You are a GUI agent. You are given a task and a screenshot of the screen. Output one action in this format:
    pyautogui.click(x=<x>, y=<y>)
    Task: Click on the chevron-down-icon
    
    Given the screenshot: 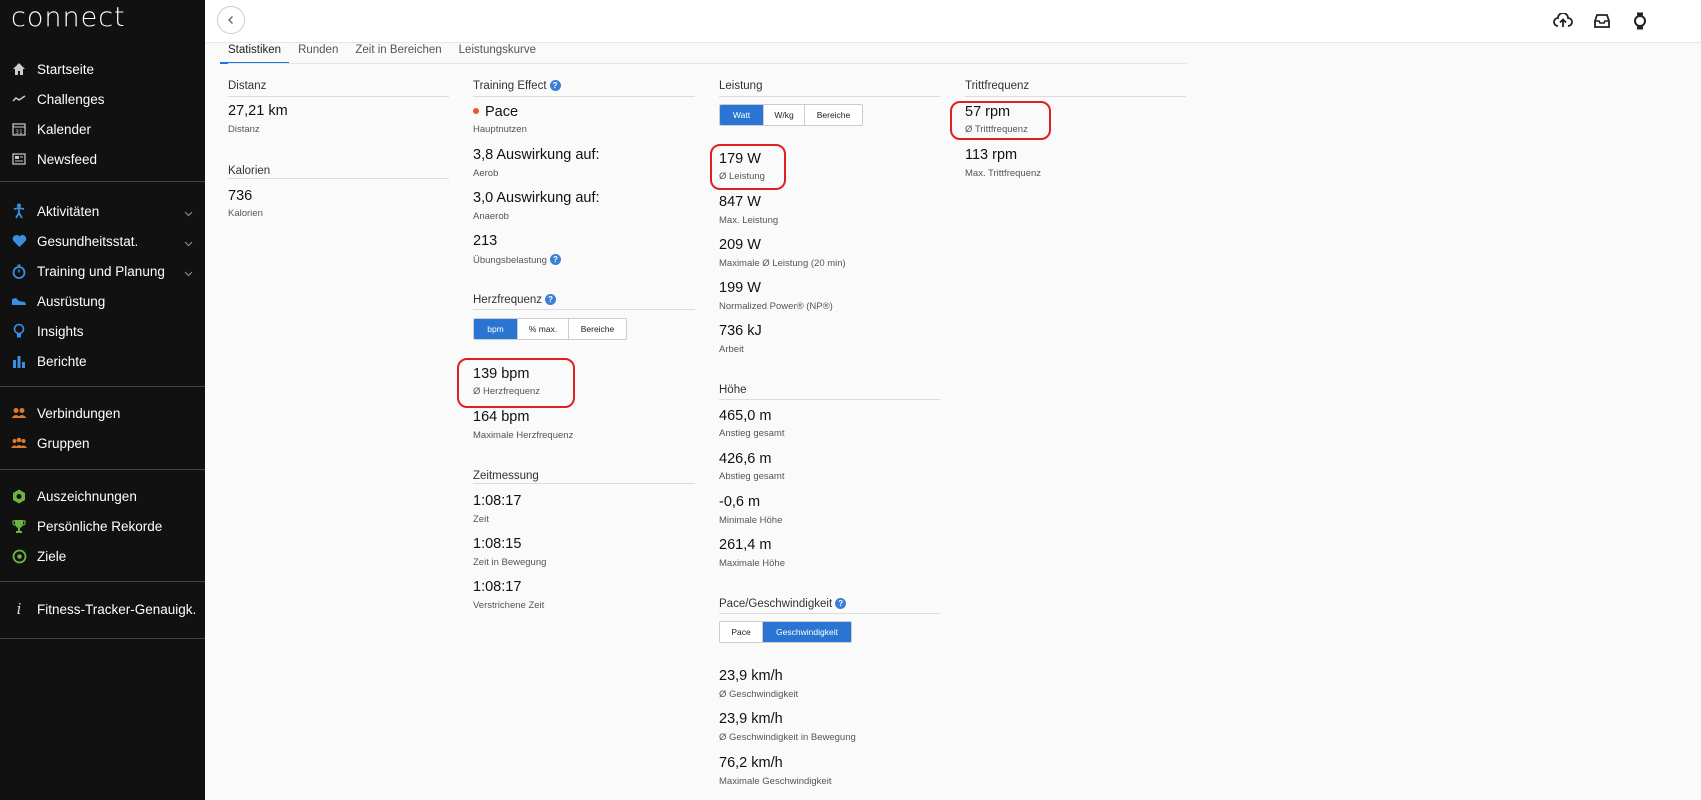 What is the action you would take?
    pyautogui.click(x=188, y=272)
    